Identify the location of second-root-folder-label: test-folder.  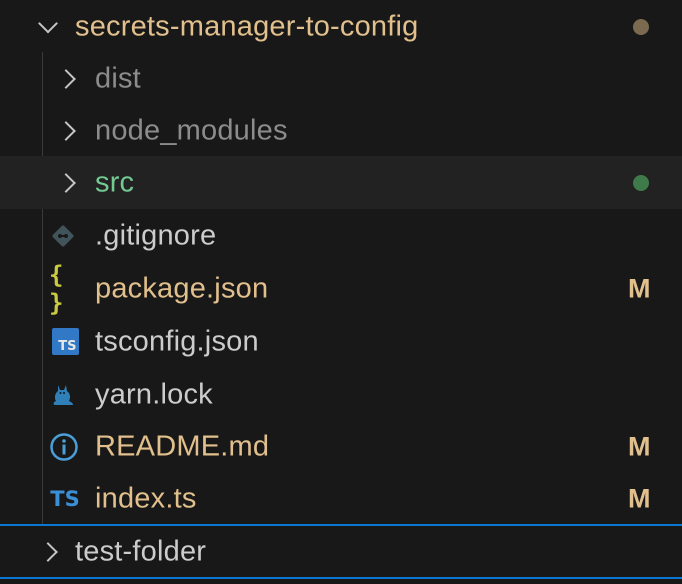
(141, 551).